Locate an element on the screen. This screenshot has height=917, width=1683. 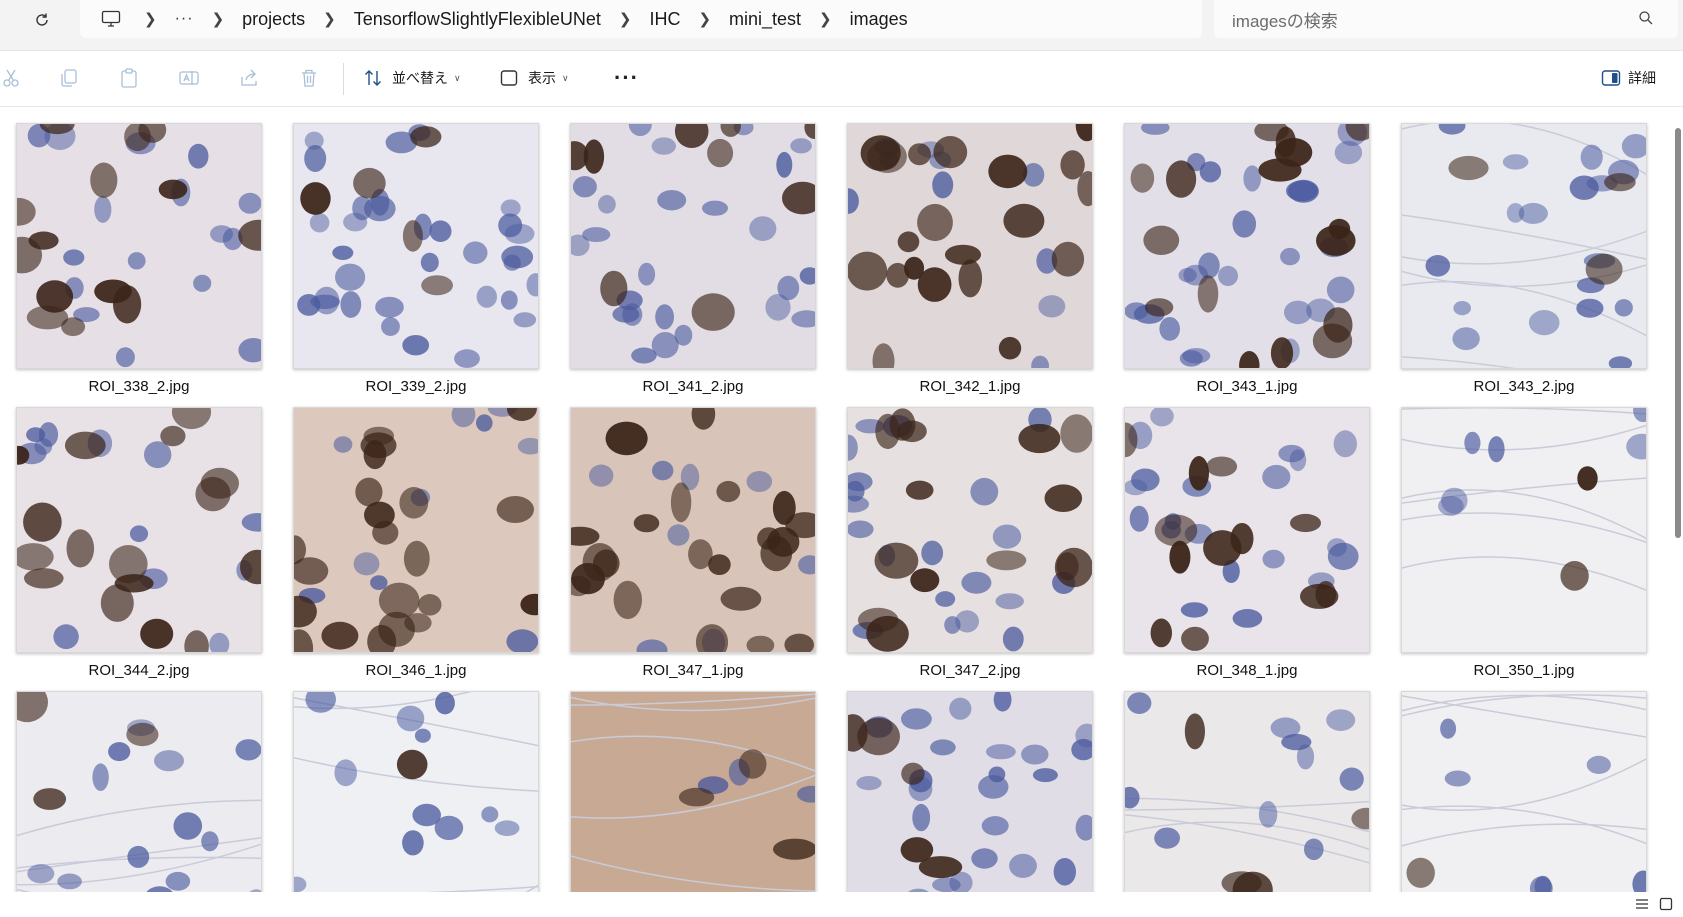
file-item: ROI_341_2.jpg is located at coordinates (693, 259).